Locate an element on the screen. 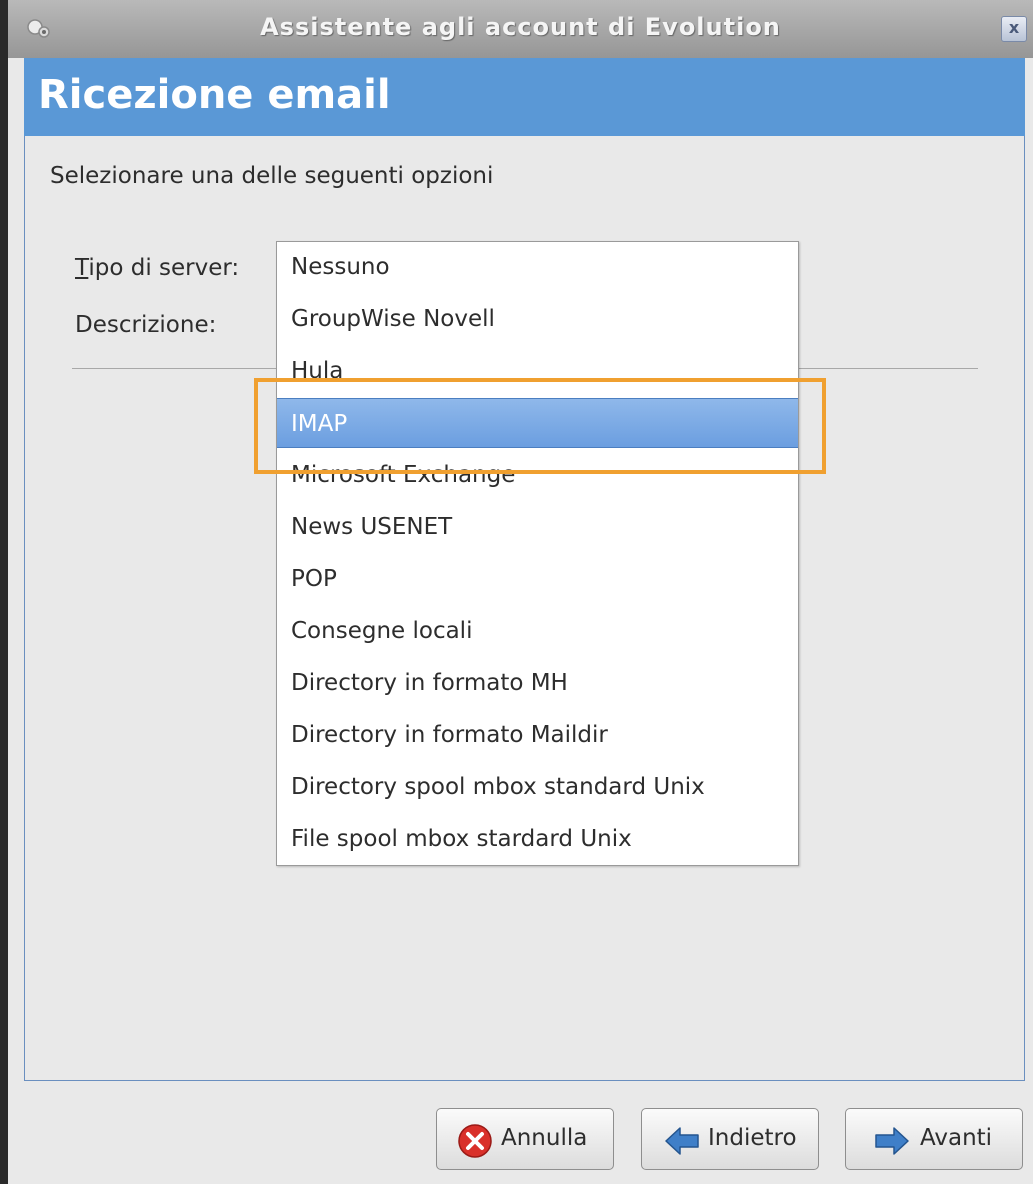 This screenshot has width=1033, height=1184. page-header: Ricezione email is located at coordinates (524, 97).